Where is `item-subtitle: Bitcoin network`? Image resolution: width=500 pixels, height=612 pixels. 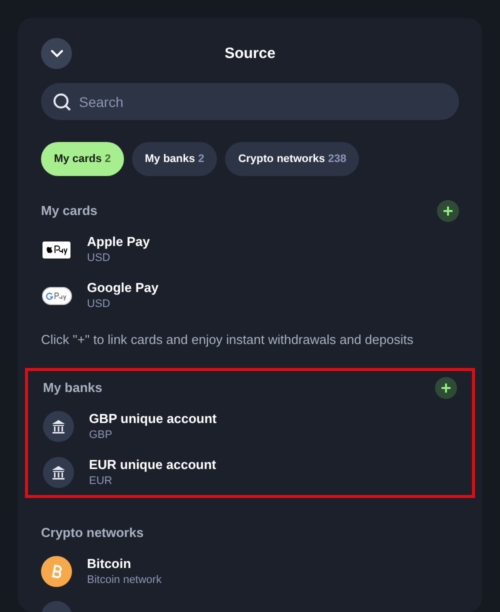
item-subtitle: Bitcoin network is located at coordinates (124, 580).